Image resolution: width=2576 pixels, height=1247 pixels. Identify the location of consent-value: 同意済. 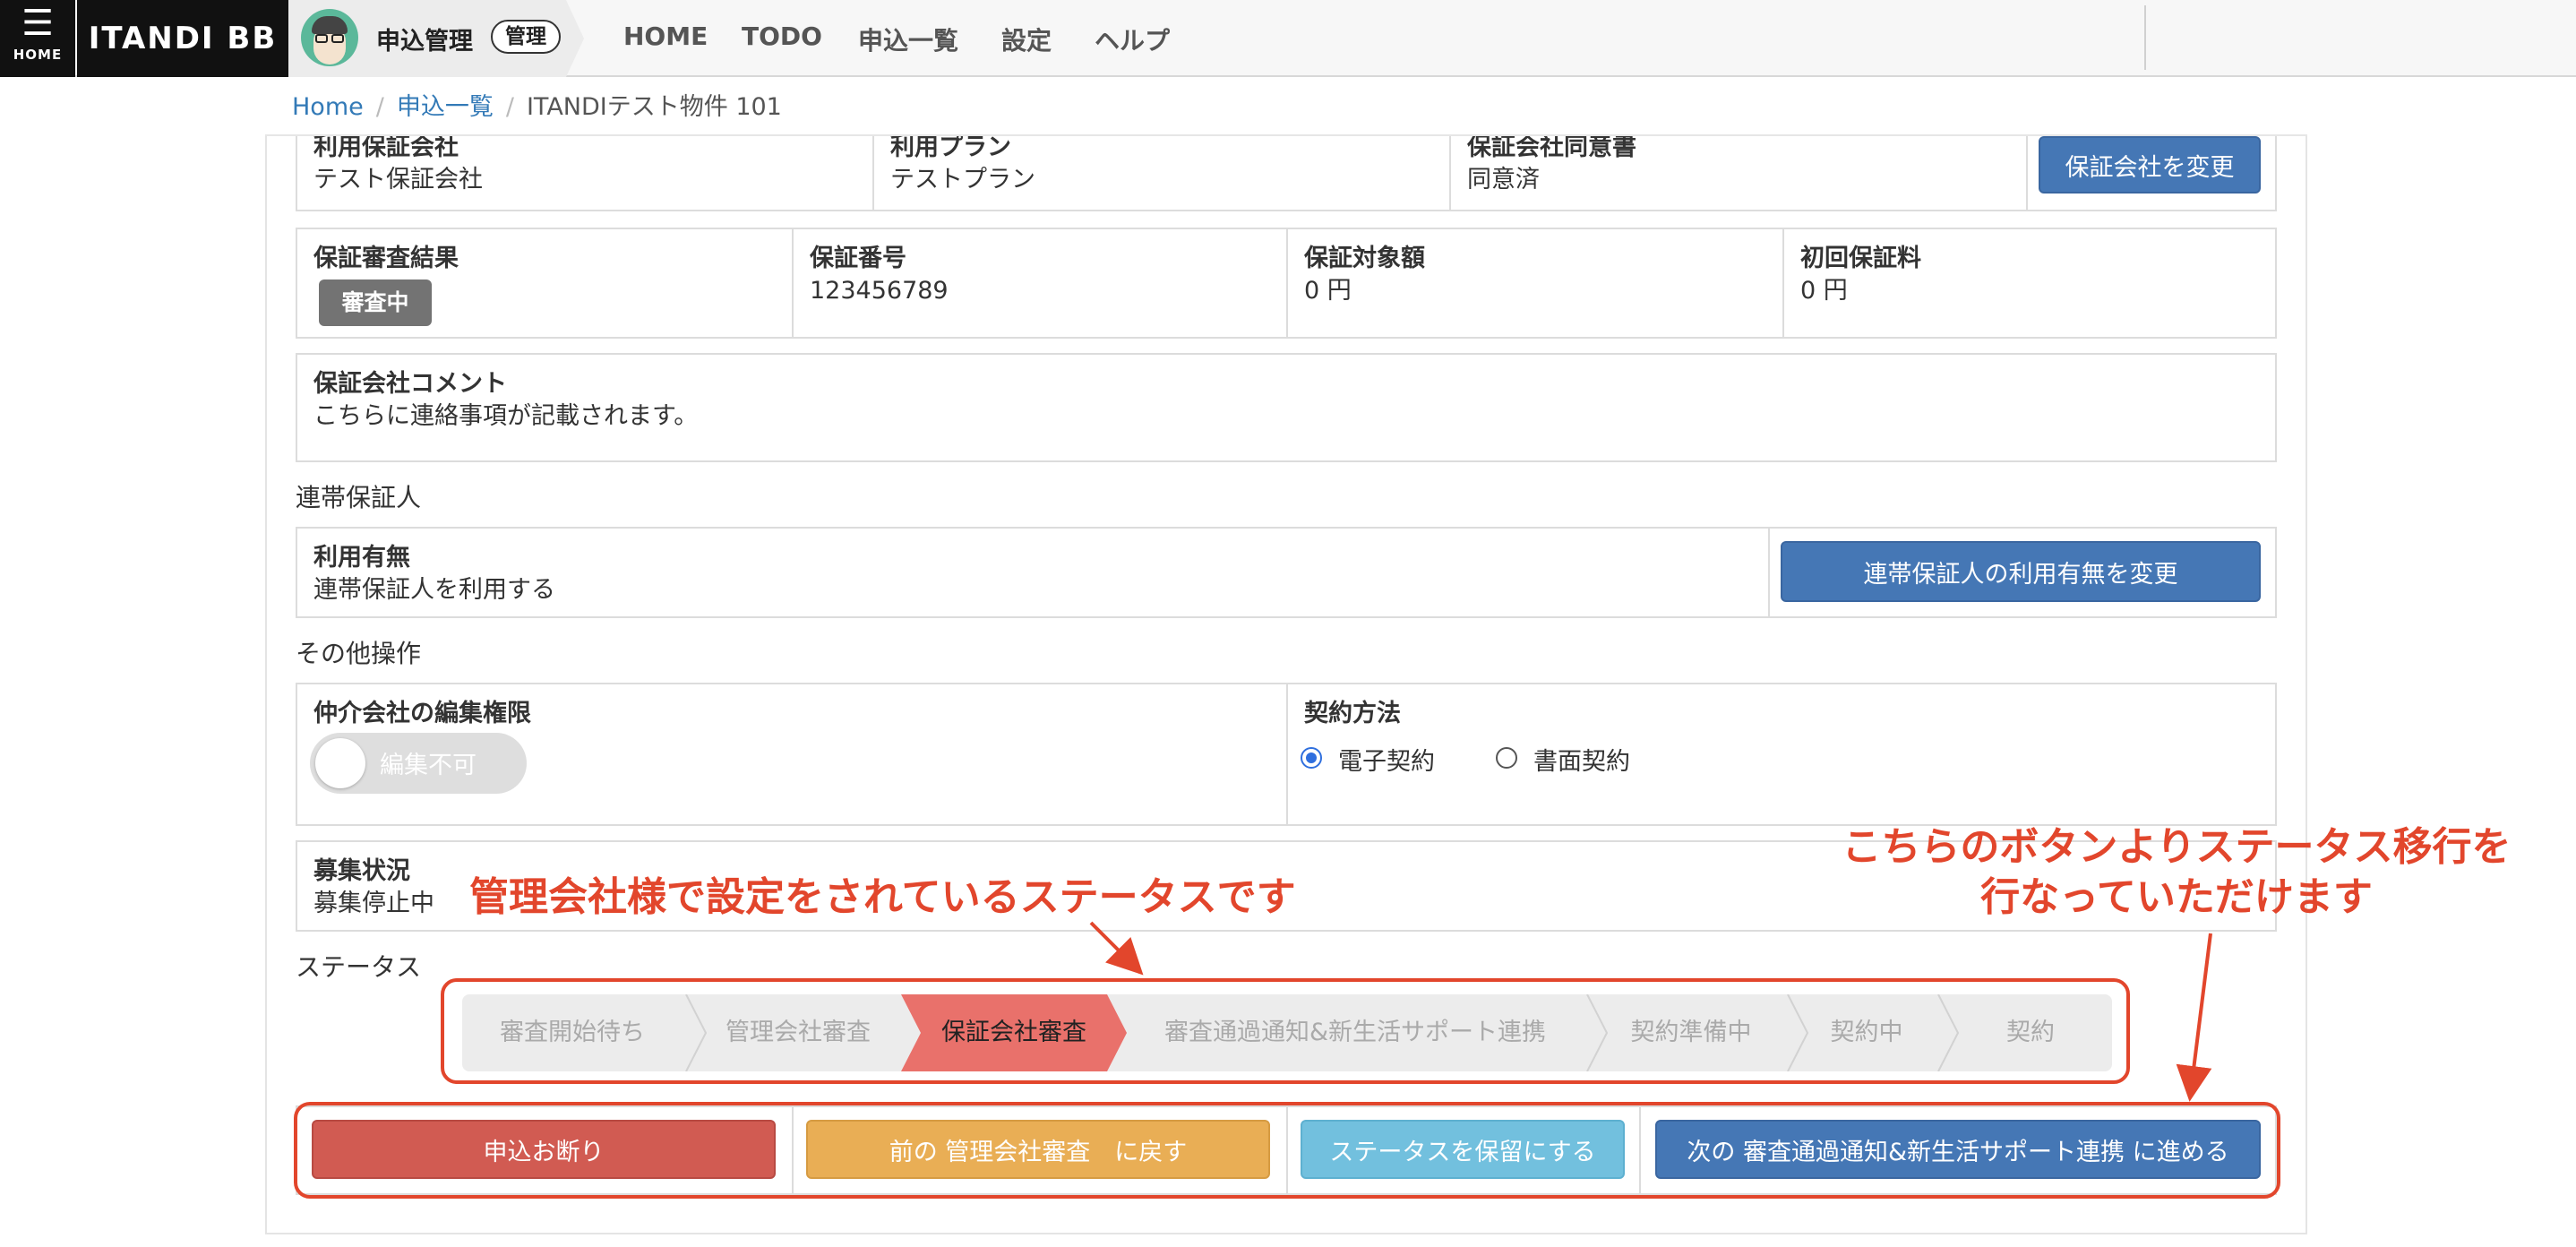
(1503, 180).